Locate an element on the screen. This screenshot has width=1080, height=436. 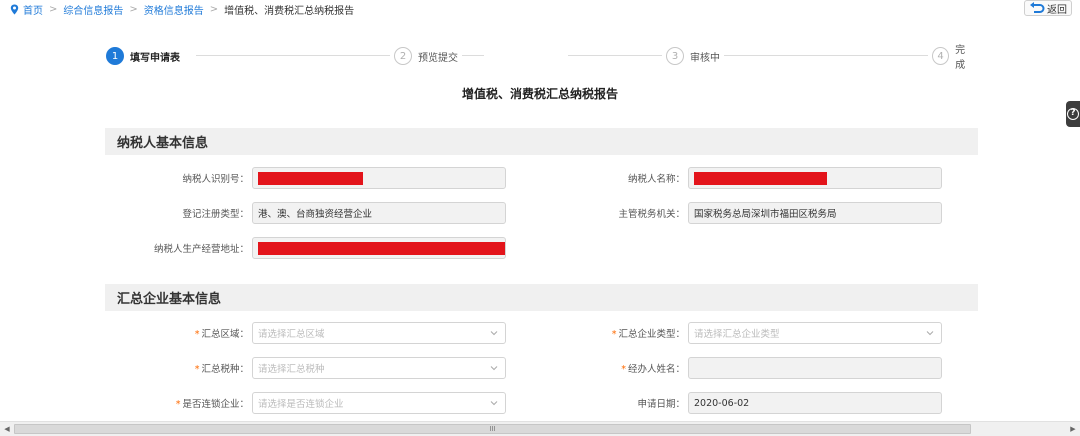
section-header-basic-info: 纳税人基本信息 is located at coordinates (541, 141).